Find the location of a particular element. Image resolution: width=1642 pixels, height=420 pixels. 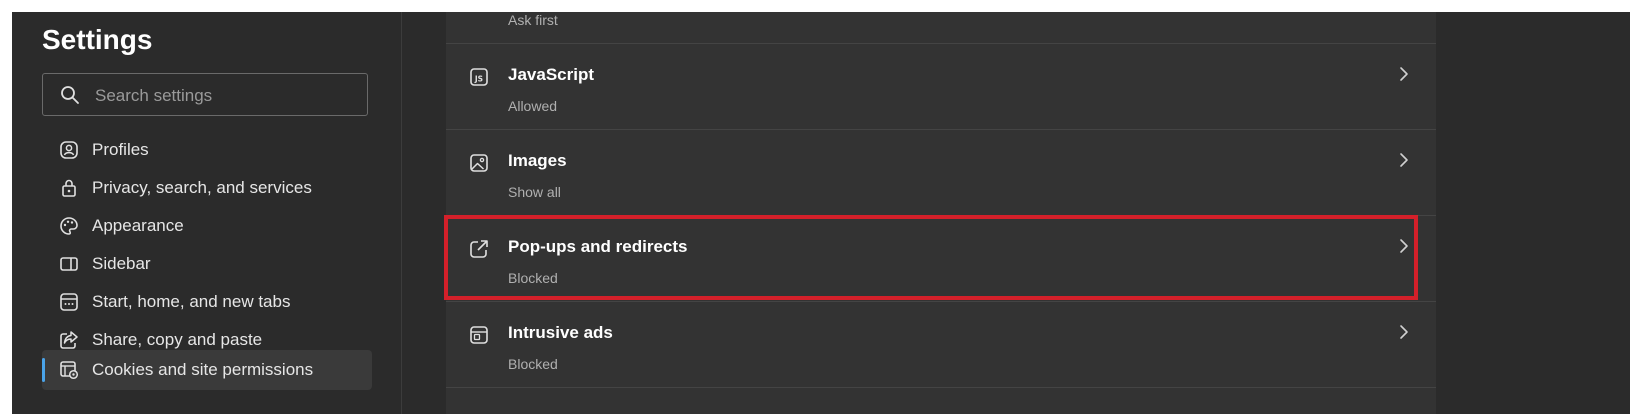

intrusive-ads-icon is located at coordinates (479, 335).